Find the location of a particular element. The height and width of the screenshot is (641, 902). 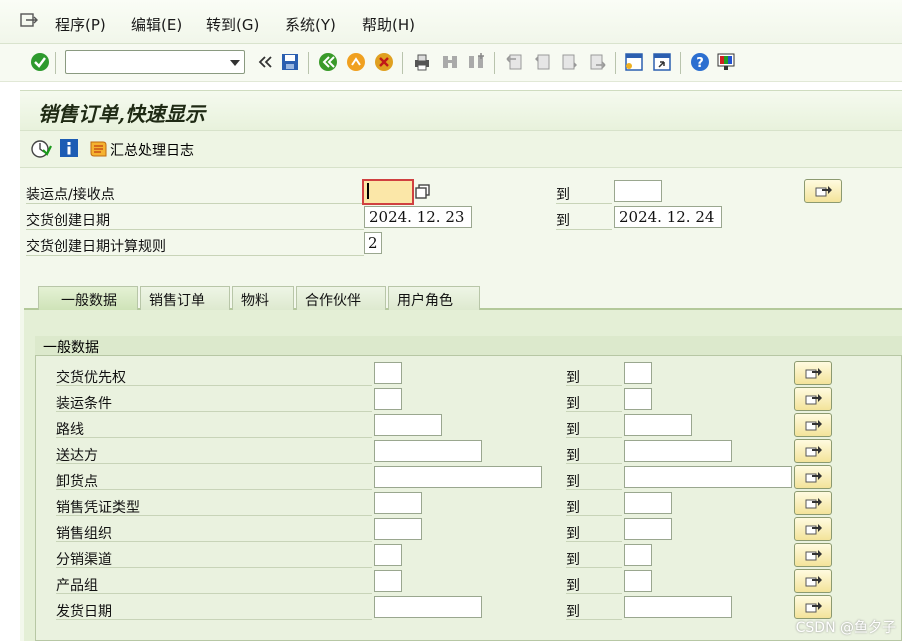

print-icon is located at coordinates (422, 62).